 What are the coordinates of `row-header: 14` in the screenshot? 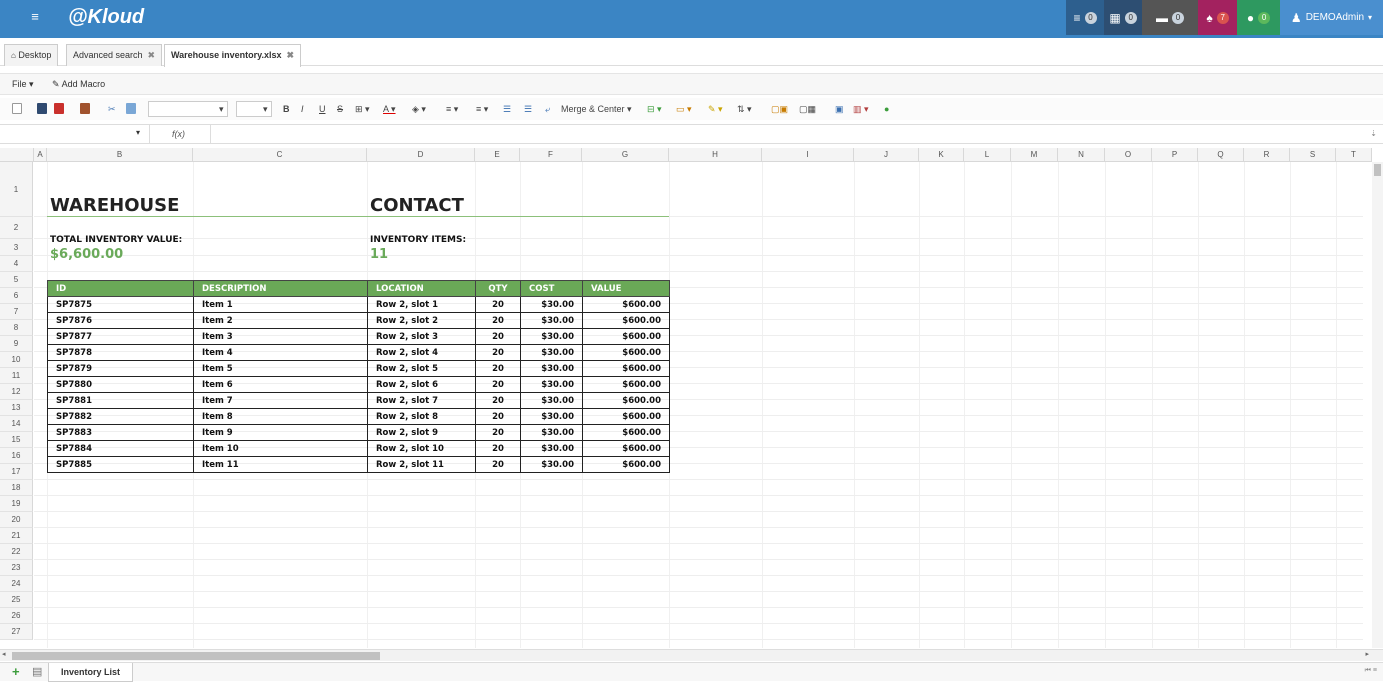 It's located at (16, 424).